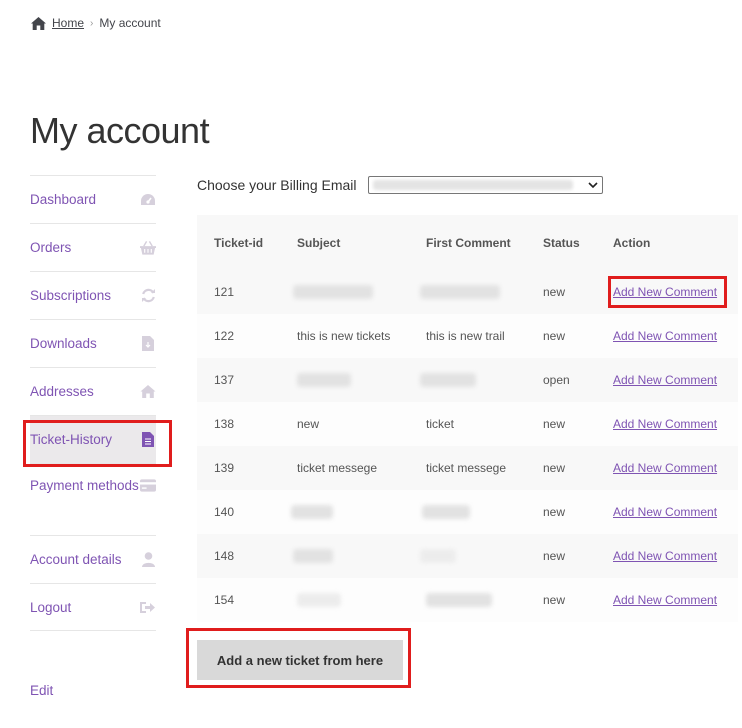 This screenshot has height=728, width=742. What do you see at coordinates (472, 185) in the screenshot?
I see `billing-email-value` at bounding box center [472, 185].